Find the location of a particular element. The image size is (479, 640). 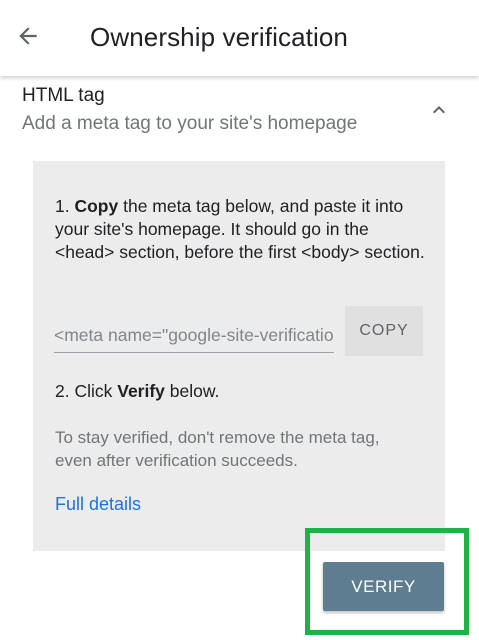

chevron-up-icon is located at coordinates (439, 110).